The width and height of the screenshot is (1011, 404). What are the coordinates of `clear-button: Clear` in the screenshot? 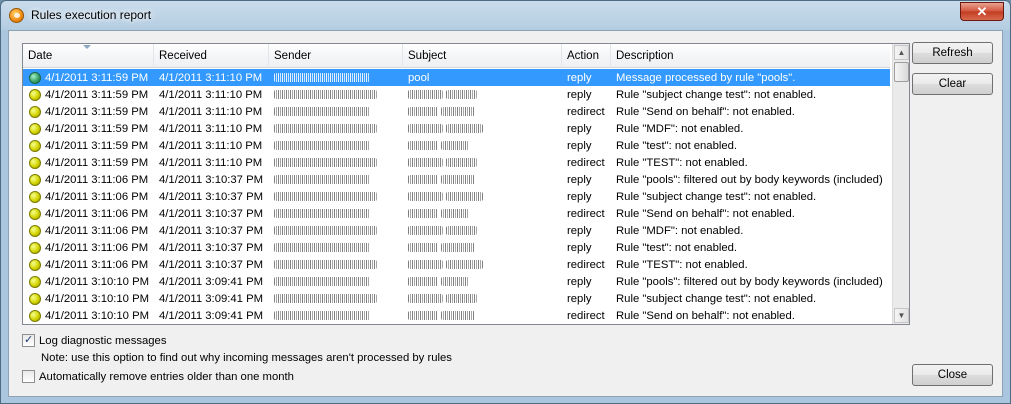 It's located at (952, 84).